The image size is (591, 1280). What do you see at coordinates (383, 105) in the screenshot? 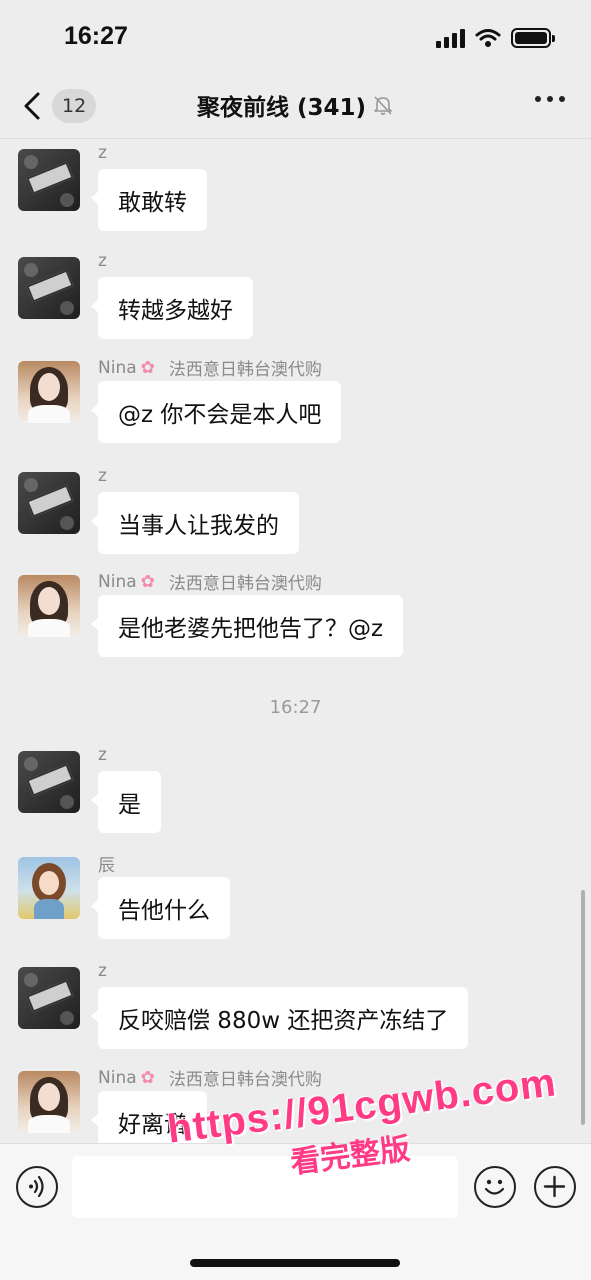
I see `mute-bell-icon` at bounding box center [383, 105].